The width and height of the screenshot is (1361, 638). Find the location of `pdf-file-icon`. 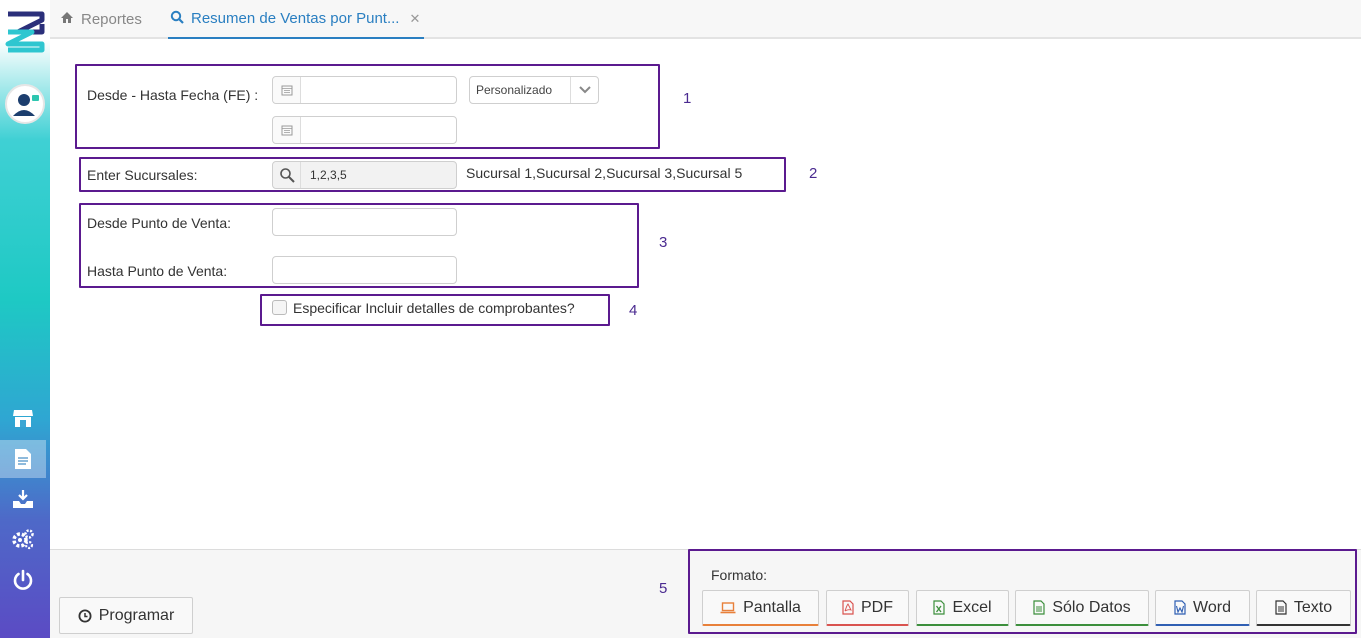

pdf-file-icon is located at coordinates (848, 607).